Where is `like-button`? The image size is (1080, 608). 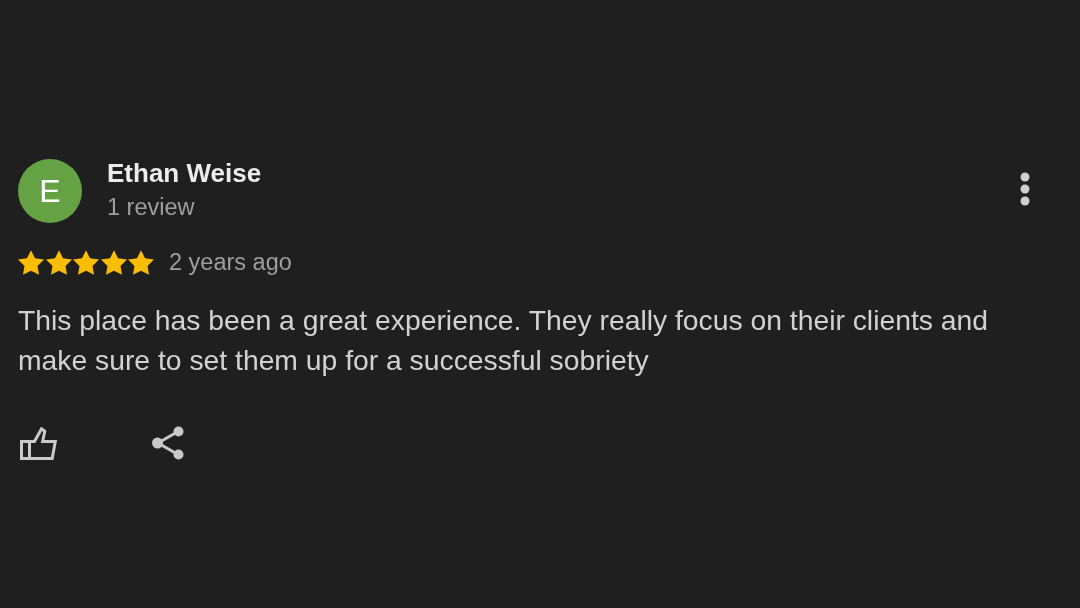
like-button is located at coordinates (38, 443).